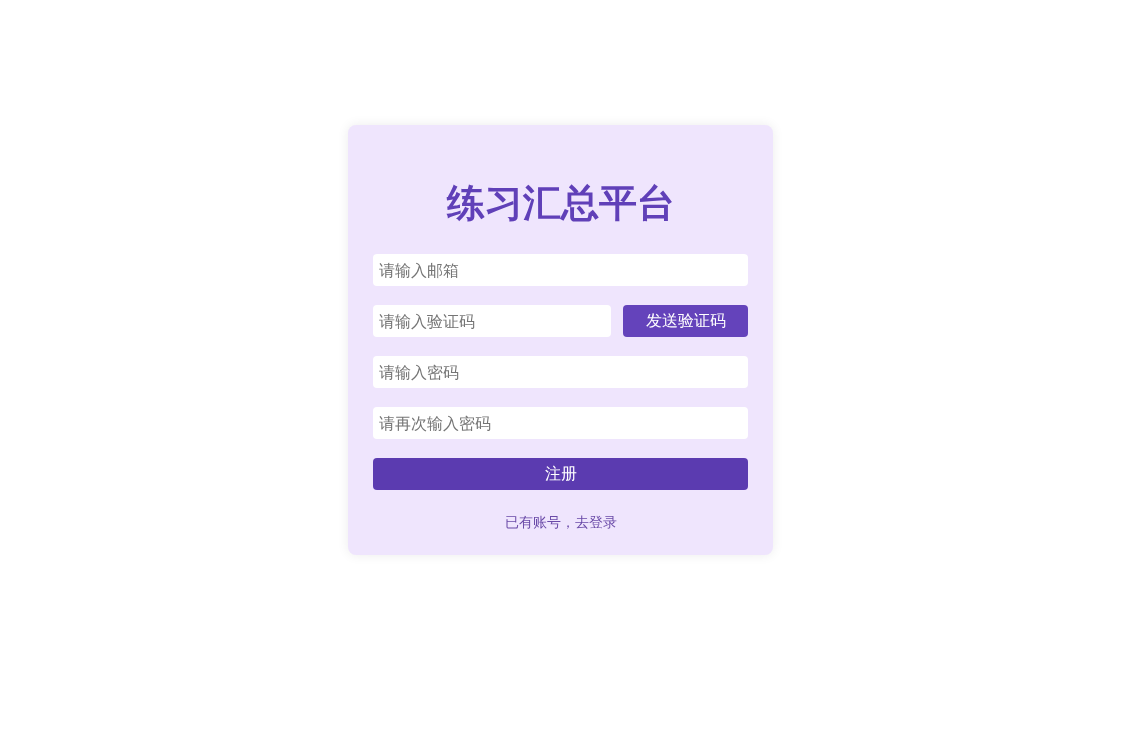 The image size is (1121, 739). I want to click on send-code-button: 发送验证码, so click(685, 321).